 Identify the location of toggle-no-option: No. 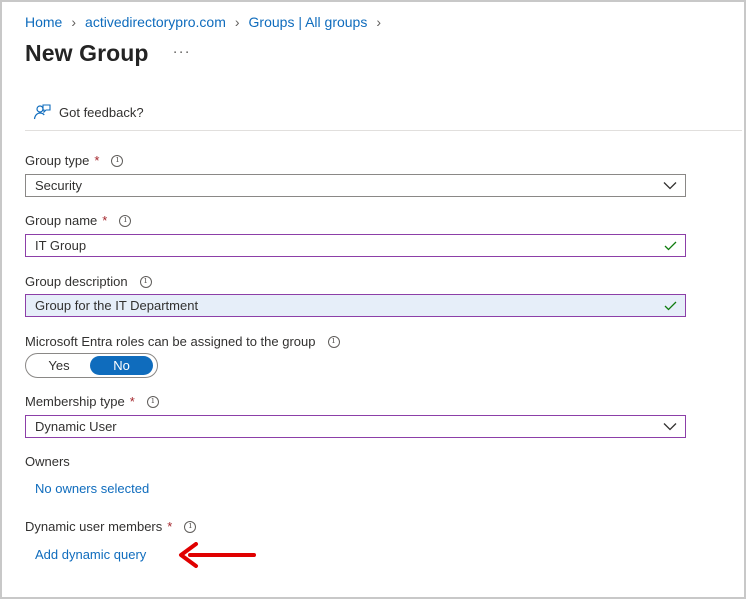
(121, 365).